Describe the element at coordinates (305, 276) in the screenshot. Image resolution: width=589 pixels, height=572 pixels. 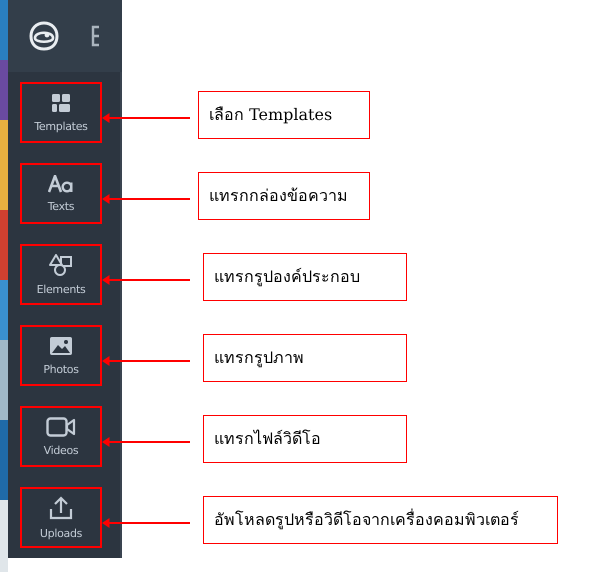
I see `annotation-box: แทรกรูปองค์ประกอบ` at that location.